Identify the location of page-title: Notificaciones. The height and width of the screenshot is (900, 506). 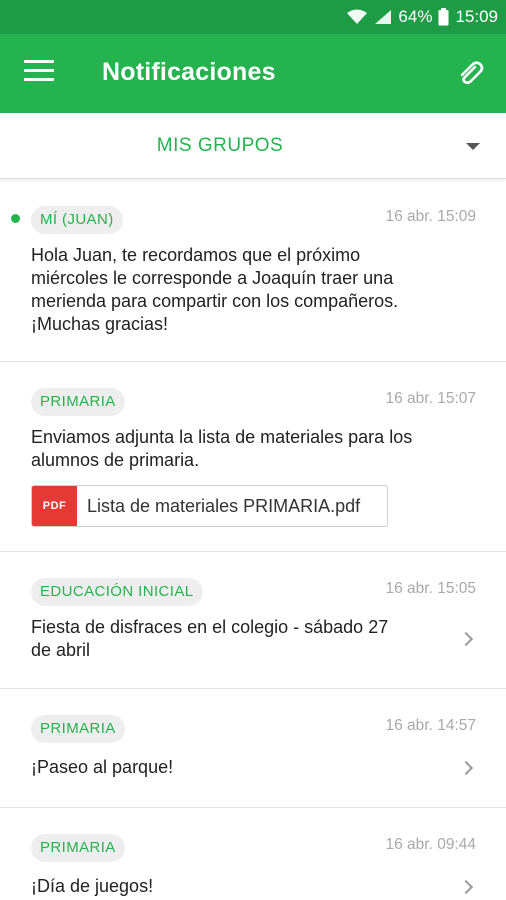
(189, 72).